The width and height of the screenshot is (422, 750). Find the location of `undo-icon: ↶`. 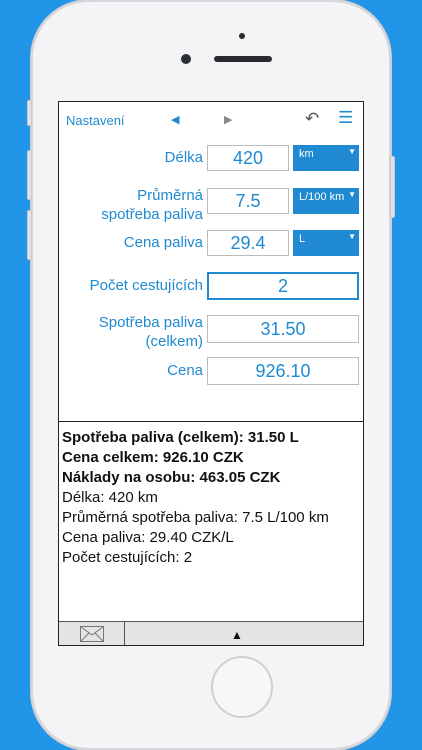

undo-icon: ↶ is located at coordinates (312, 119).